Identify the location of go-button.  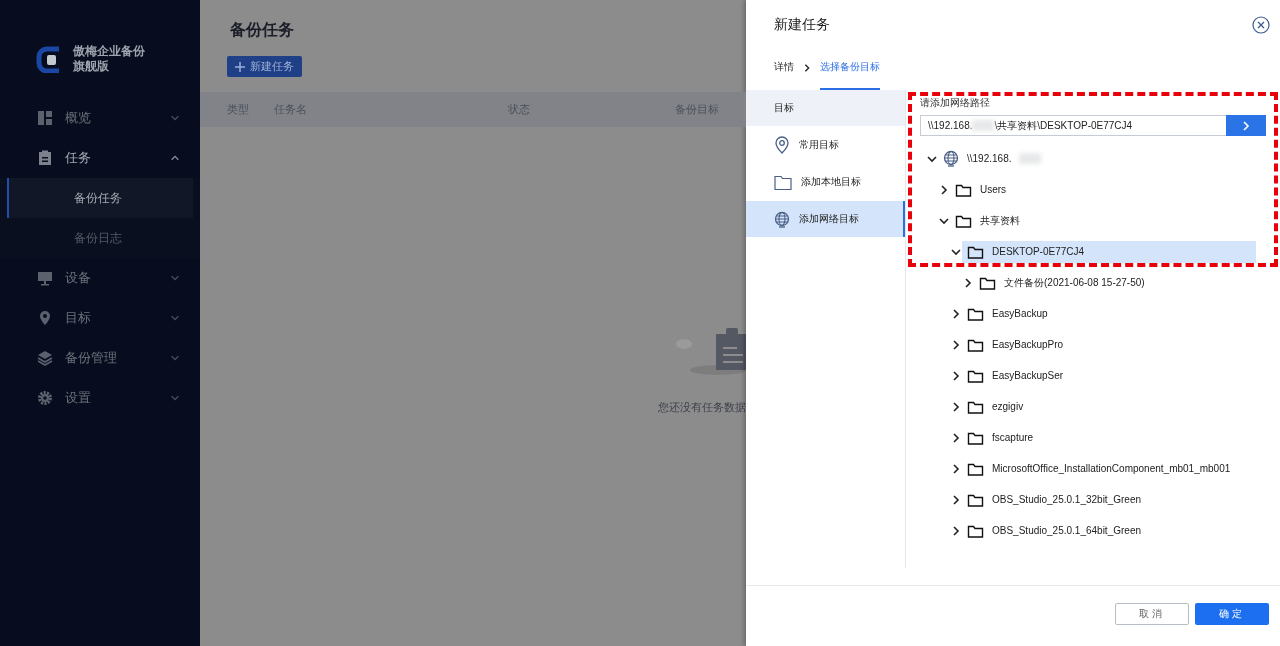
(1246, 125).